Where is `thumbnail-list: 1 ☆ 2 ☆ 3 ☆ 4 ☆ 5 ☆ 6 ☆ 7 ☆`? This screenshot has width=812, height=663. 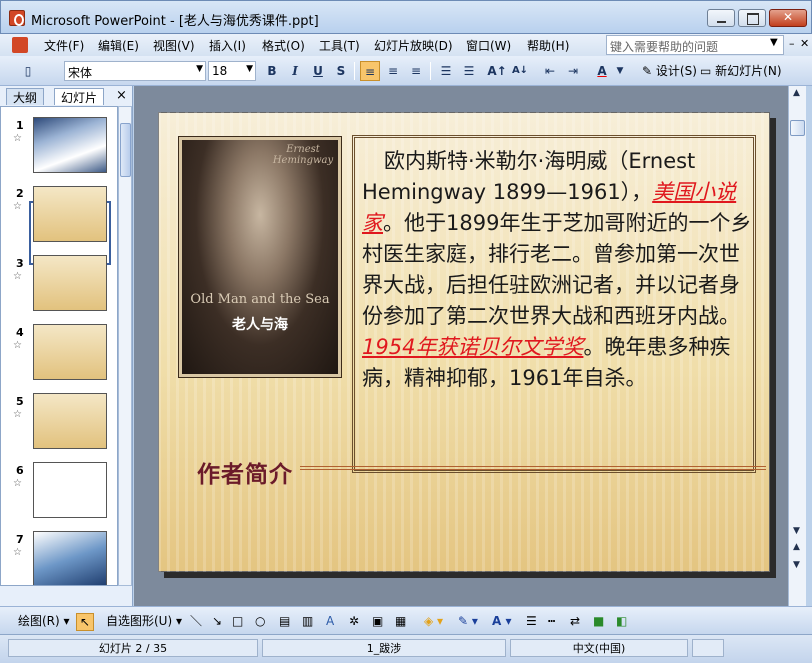
thumbnail-list: 1 ☆ 2 ☆ 3 ☆ 4 ☆ 5 ☆ 6 ☆ 7 ☆ is located at coordinates (59, 346).